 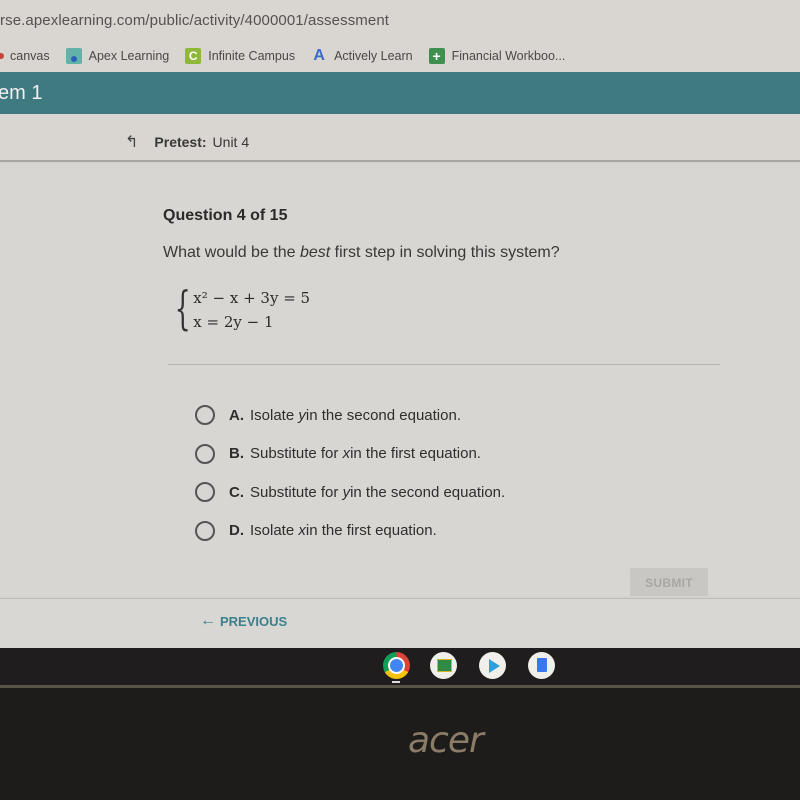 What do you see at coordinates (252, 56) in the screenshot?
I see `bookmark-label: Infinite Campus` at bounding box center [252, 56].